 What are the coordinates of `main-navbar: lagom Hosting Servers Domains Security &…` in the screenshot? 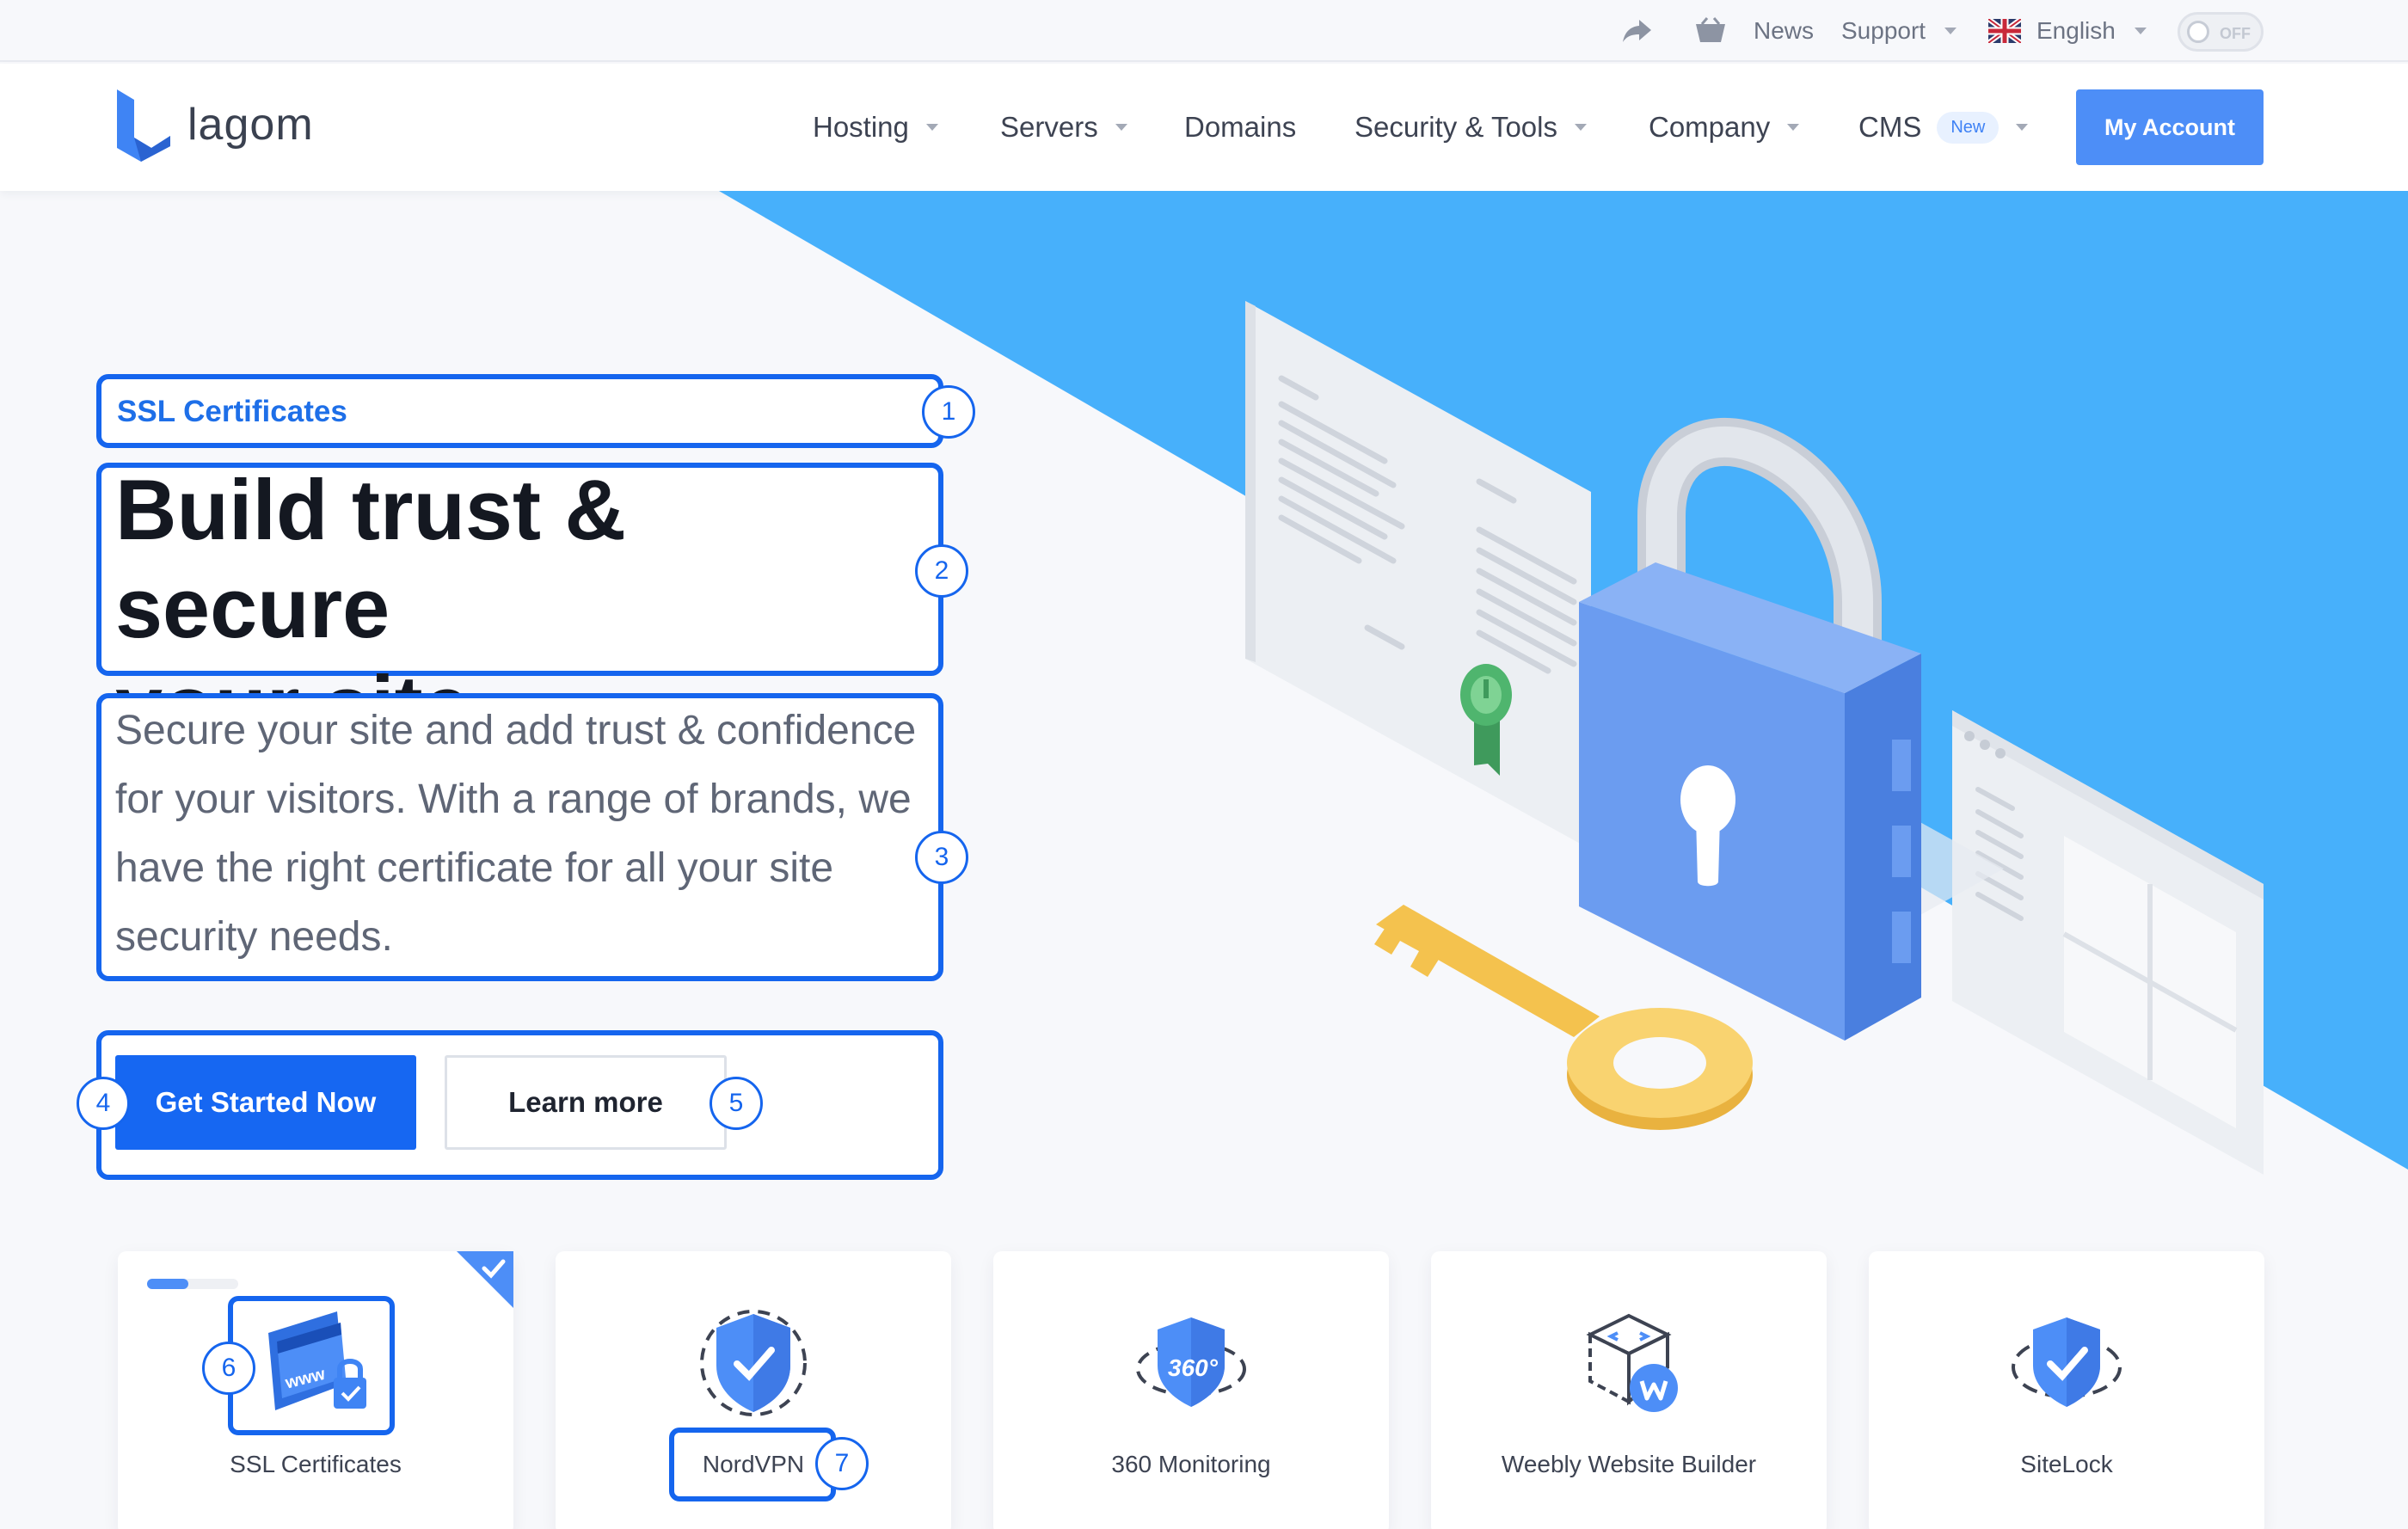 It's located at (1204, 127).